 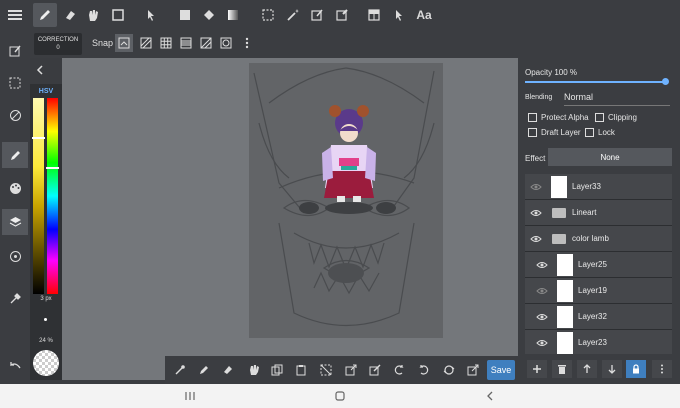 What do you see at coordinates (301, 370) in the screenshot?
I see `paste-icon` at bounding box center [301, 370].